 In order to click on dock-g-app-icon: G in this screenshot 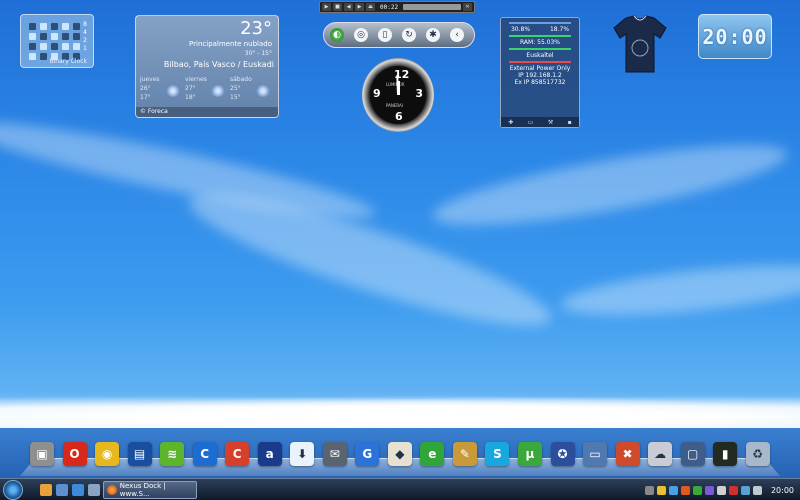, I will do `click(367, 454)`.